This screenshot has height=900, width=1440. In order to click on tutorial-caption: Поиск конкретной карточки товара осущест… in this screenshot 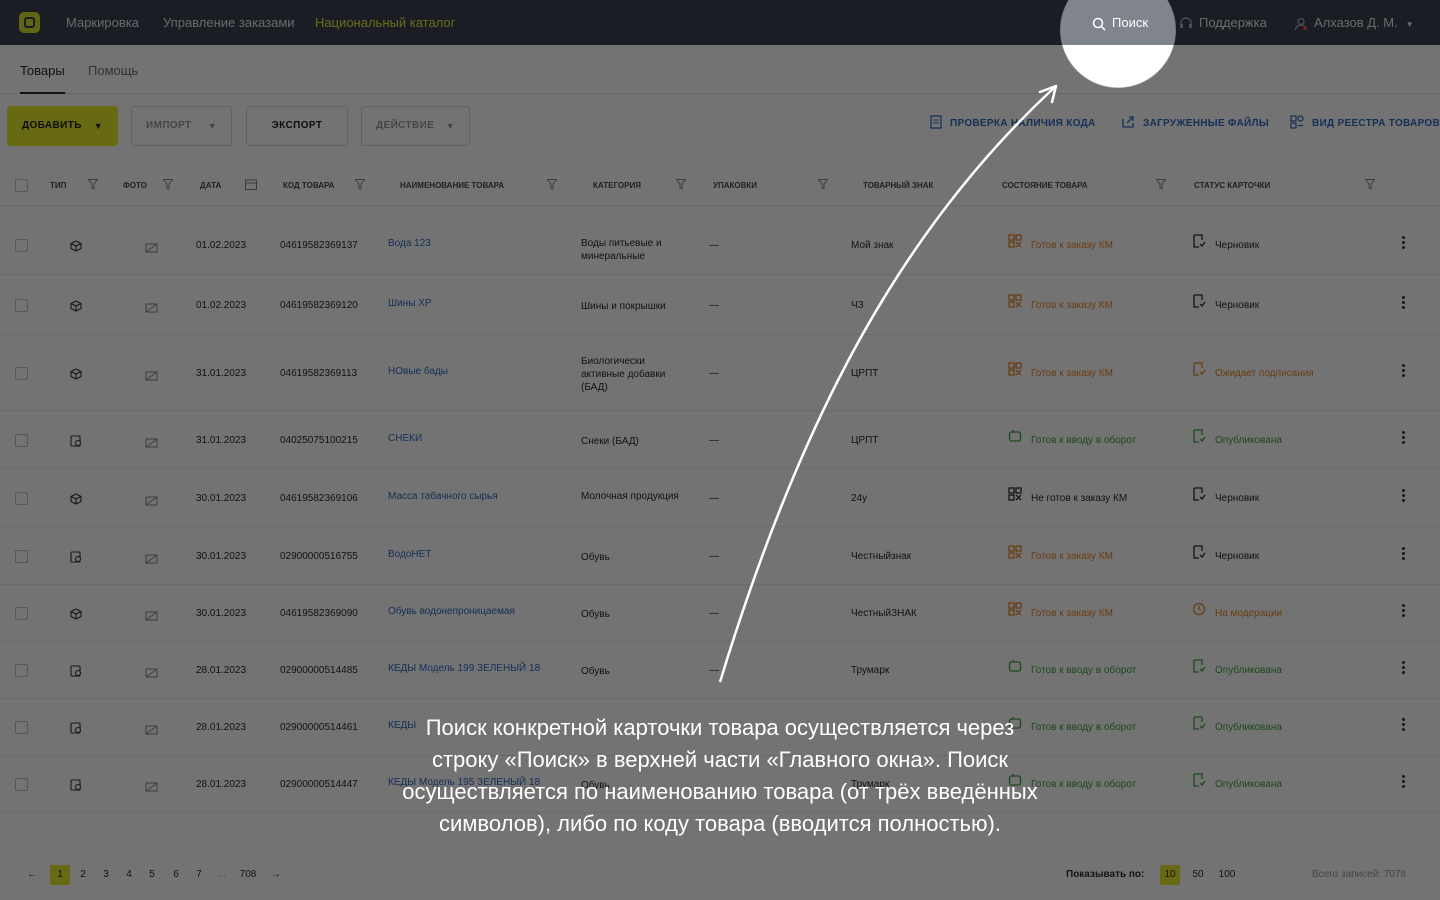, I will do `click(720, 775)`.